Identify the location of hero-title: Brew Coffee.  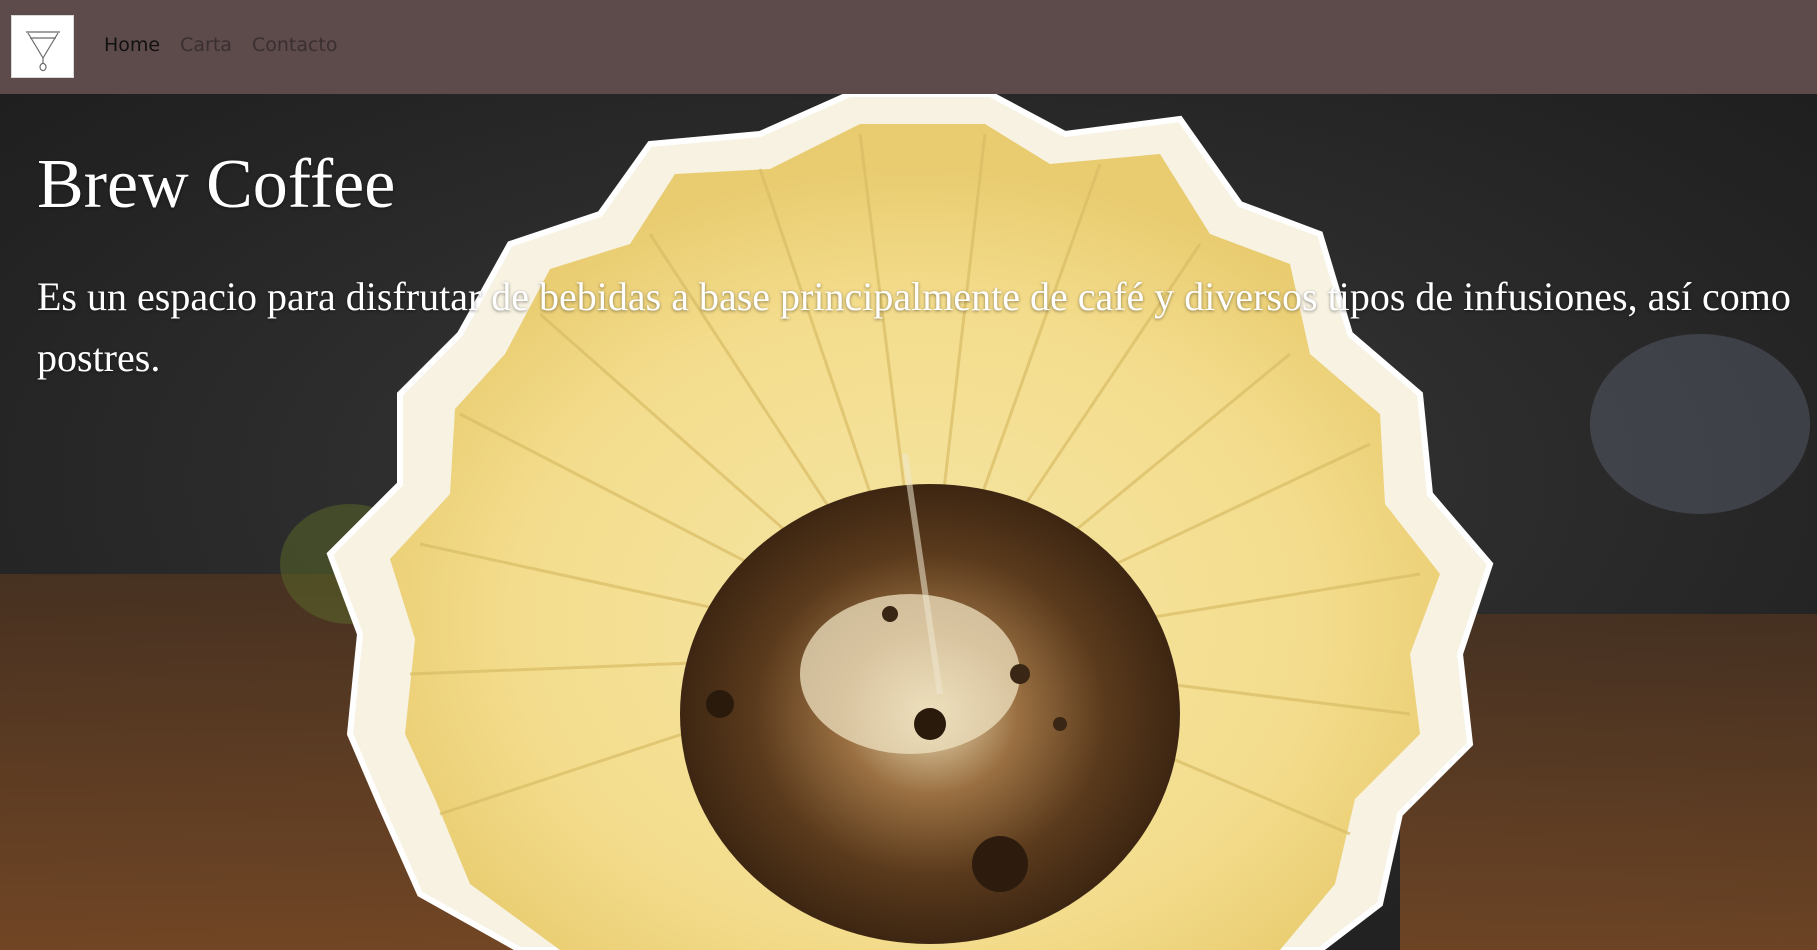
(216, 184).